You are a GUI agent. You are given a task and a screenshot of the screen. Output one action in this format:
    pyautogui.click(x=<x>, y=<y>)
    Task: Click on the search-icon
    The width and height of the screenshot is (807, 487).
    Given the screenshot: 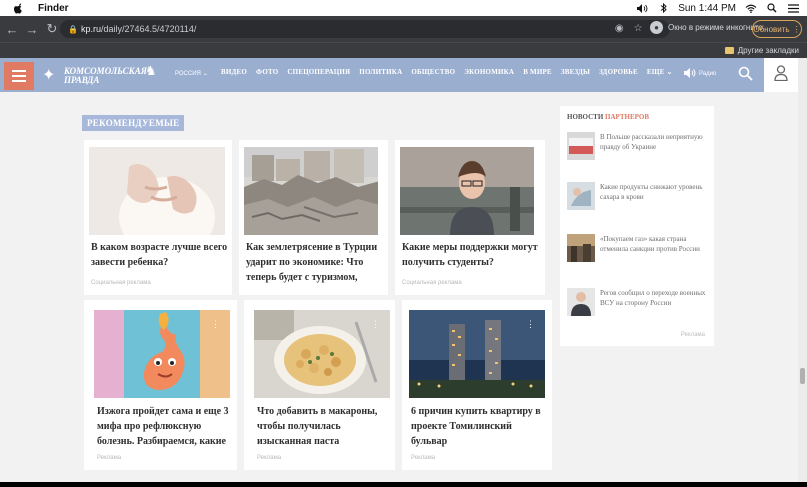 What is the action you would take?
    pyautogui.click(x=746, y=74)
    